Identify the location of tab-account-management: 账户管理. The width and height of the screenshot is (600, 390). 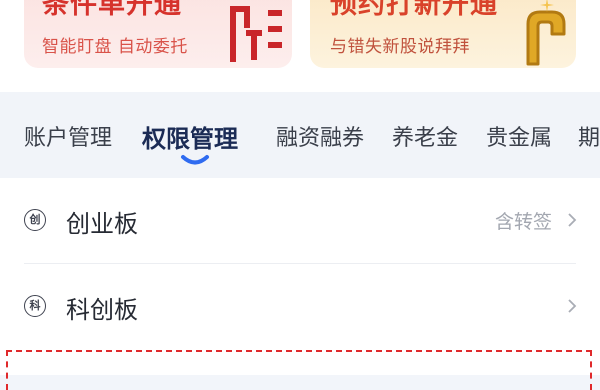
(68, 136).